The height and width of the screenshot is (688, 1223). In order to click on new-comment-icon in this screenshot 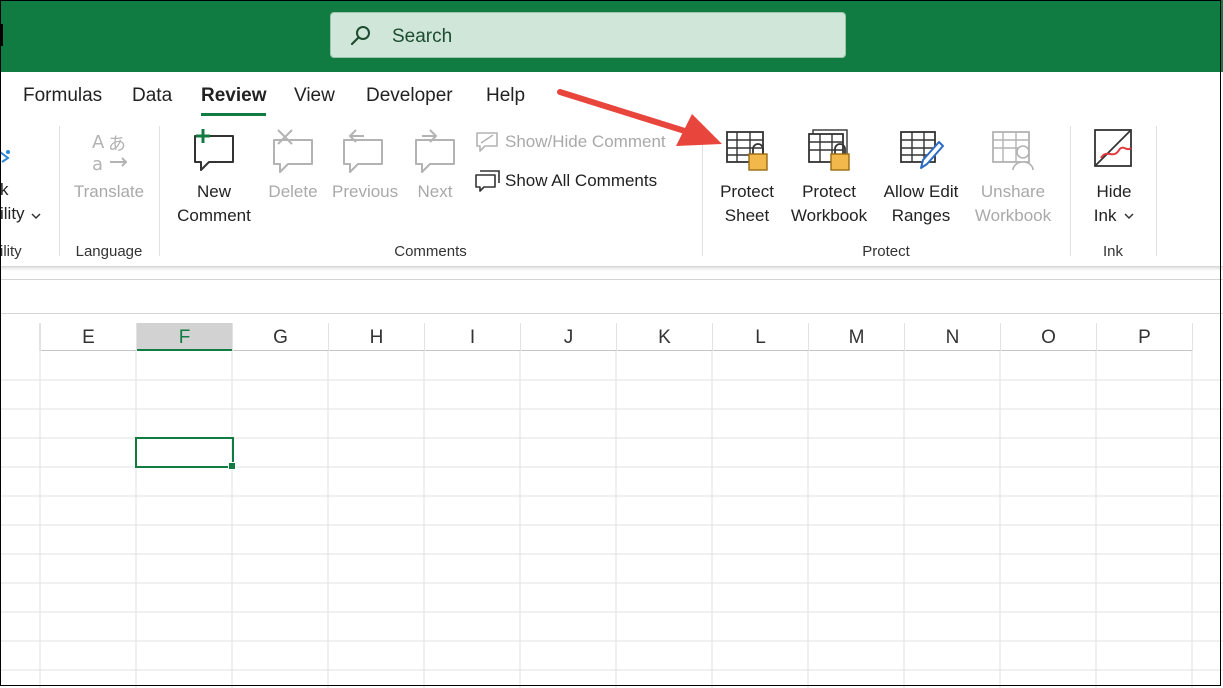, I will do `click(214, 150)`.